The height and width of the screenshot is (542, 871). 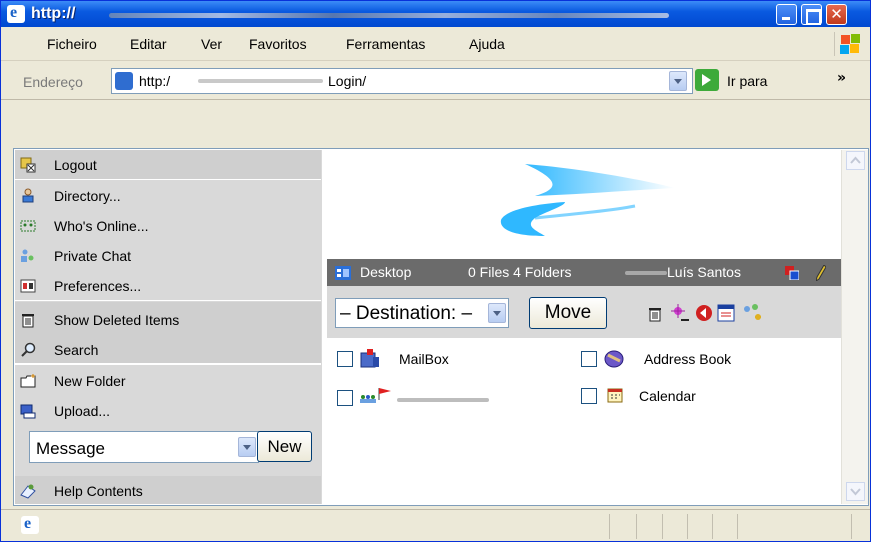 I want to click on toolbar-more-chevron: », so click(x=841, y=78).